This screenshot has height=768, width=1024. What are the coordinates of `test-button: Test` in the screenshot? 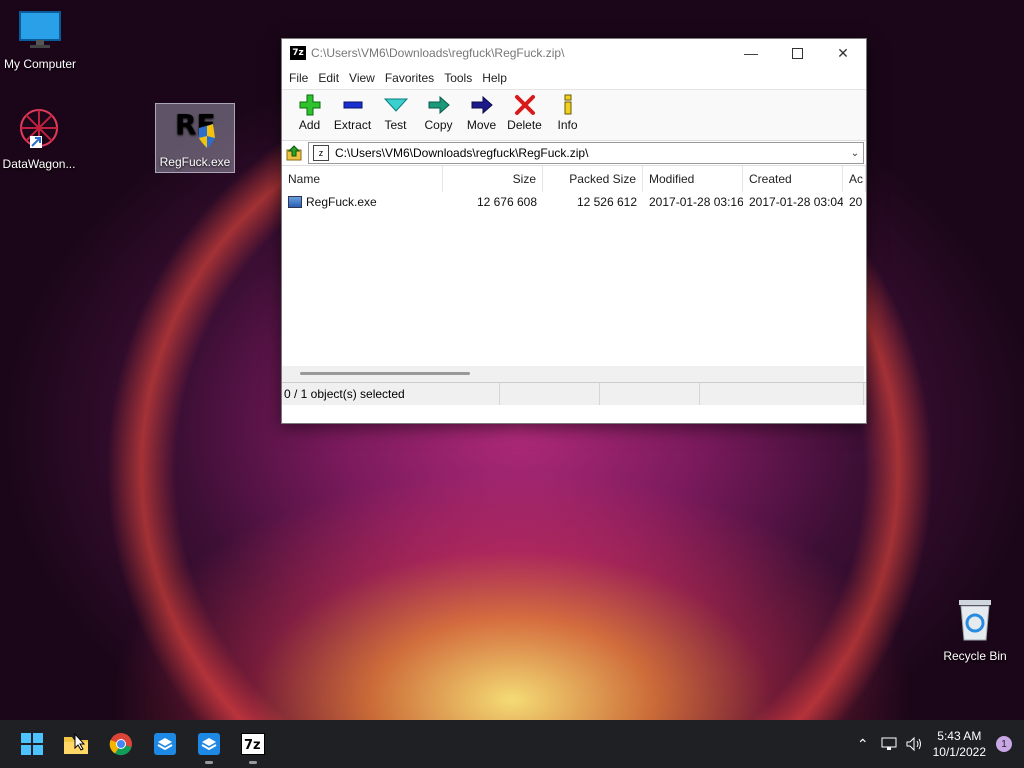 It's located at (395, 114).